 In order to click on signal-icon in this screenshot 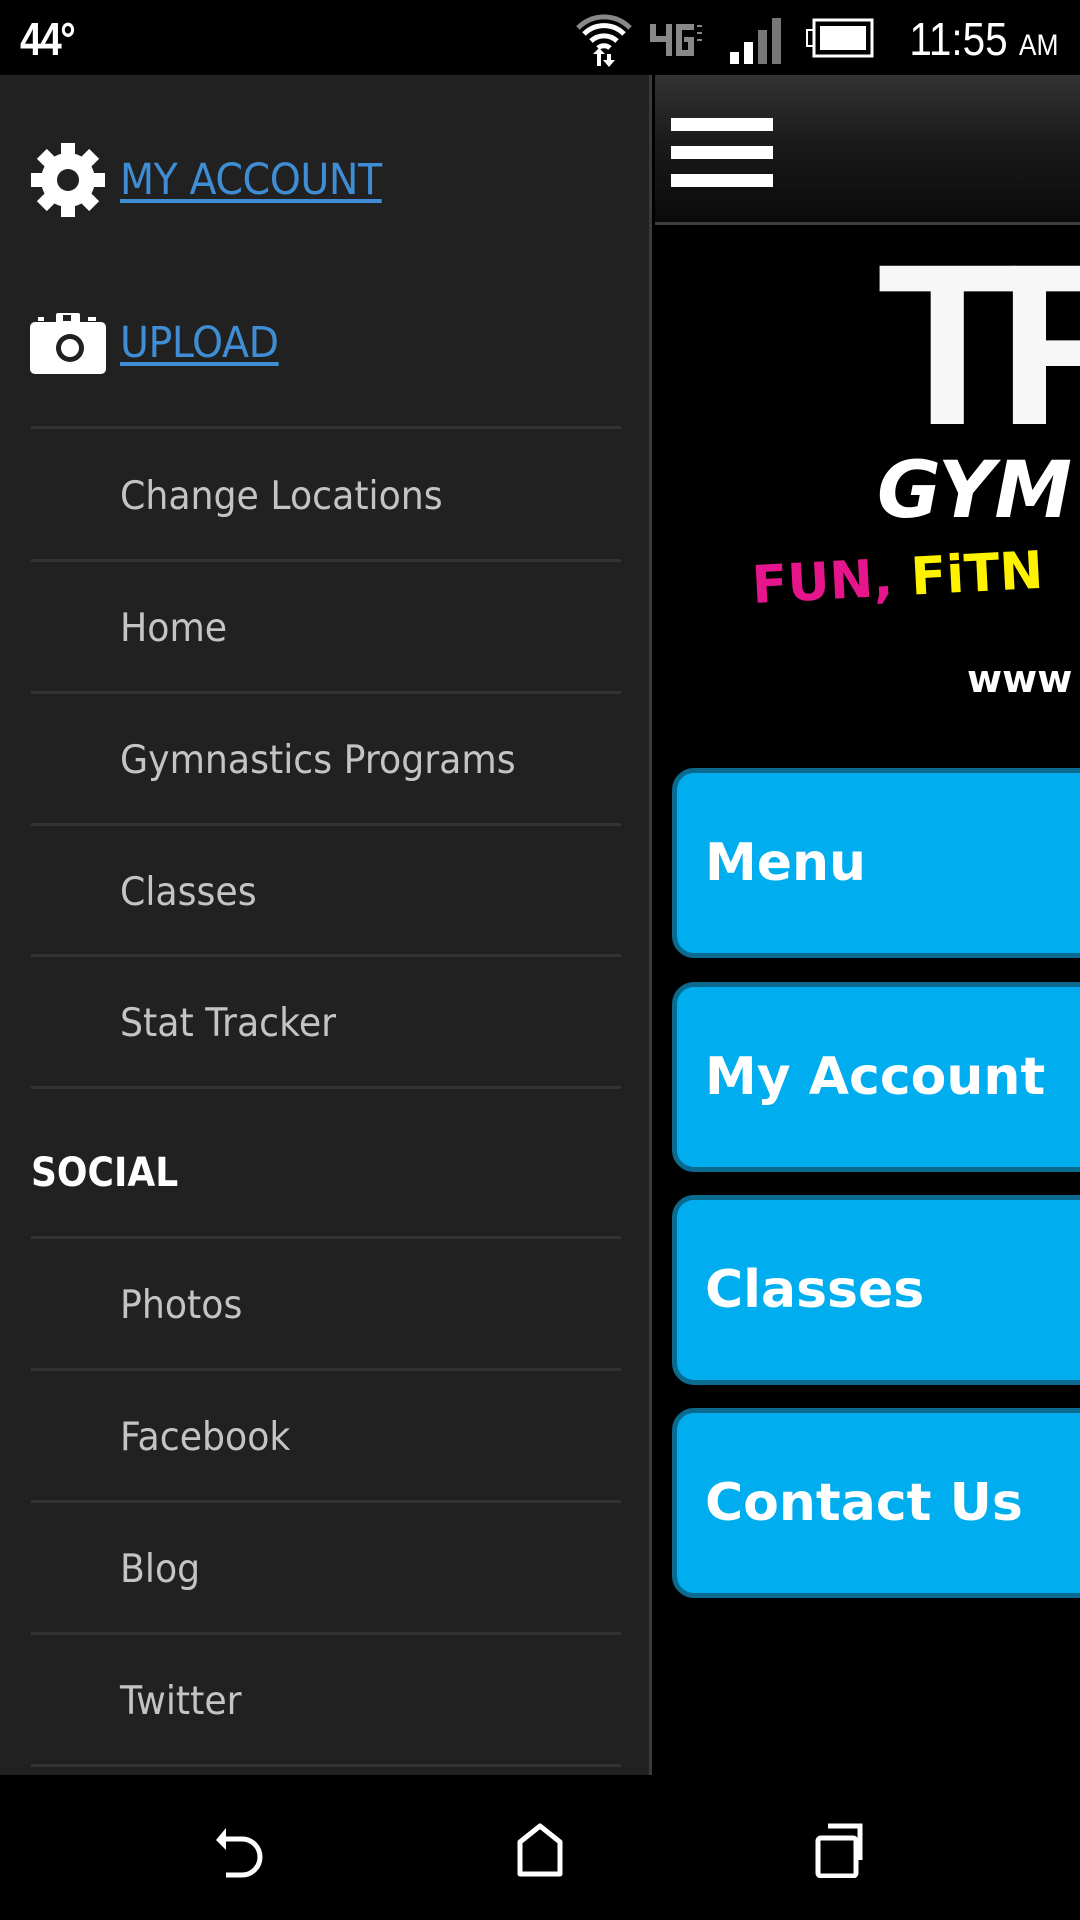, I will do `click(755, 41)`.